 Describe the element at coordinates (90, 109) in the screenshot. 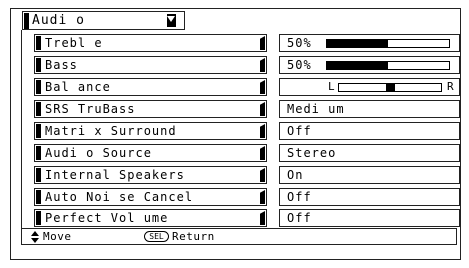

I see `menu-item-label: SRS TruBass` at that location.